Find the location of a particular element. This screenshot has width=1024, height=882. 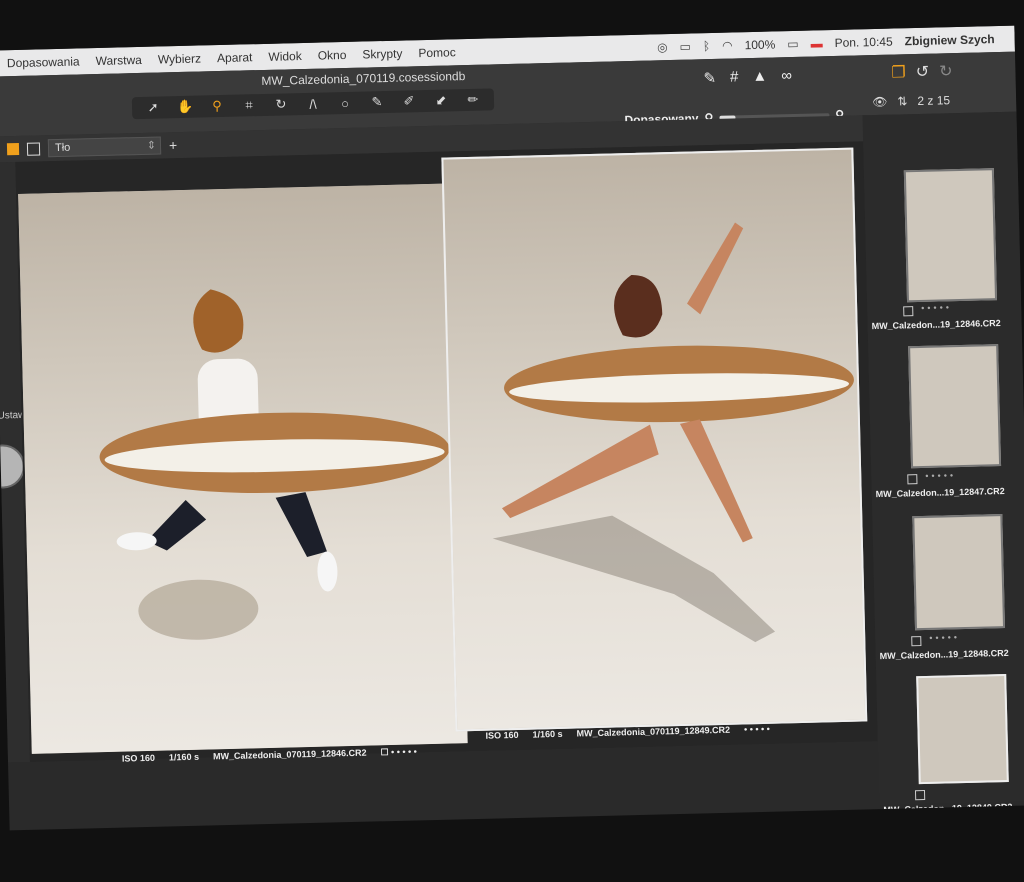

menu-okno: Okno is located at coordinates (332, 55).